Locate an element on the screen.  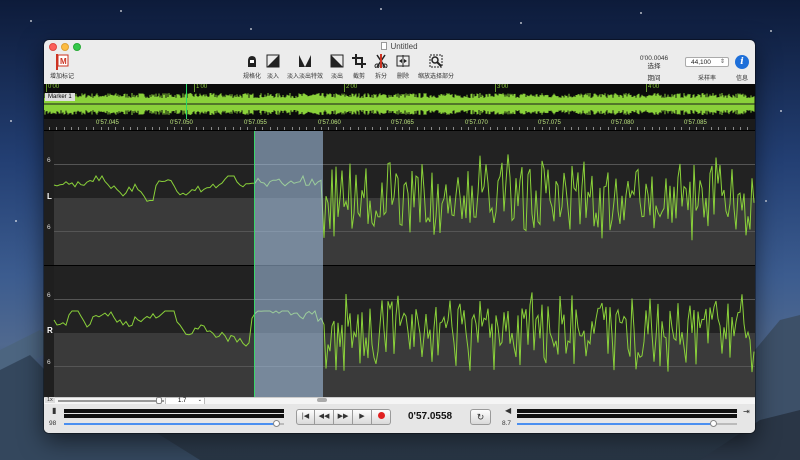
fade-in-button: 淡入 is located at coordinates (273, 67).